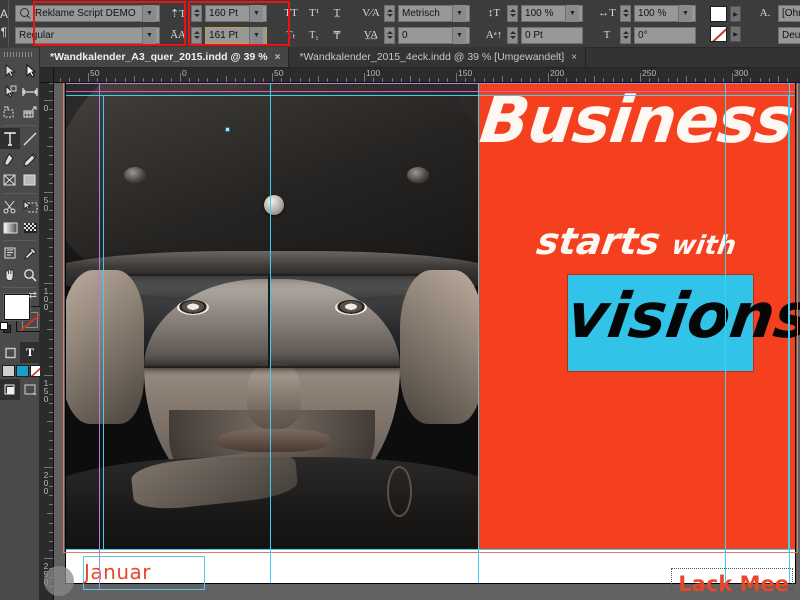 The image size is (800, 600). What do you see at coordinates (236, 13) in the screenshot?
I see `font-size-input: 160 Pt ▼` at bounding box center [236, 13].